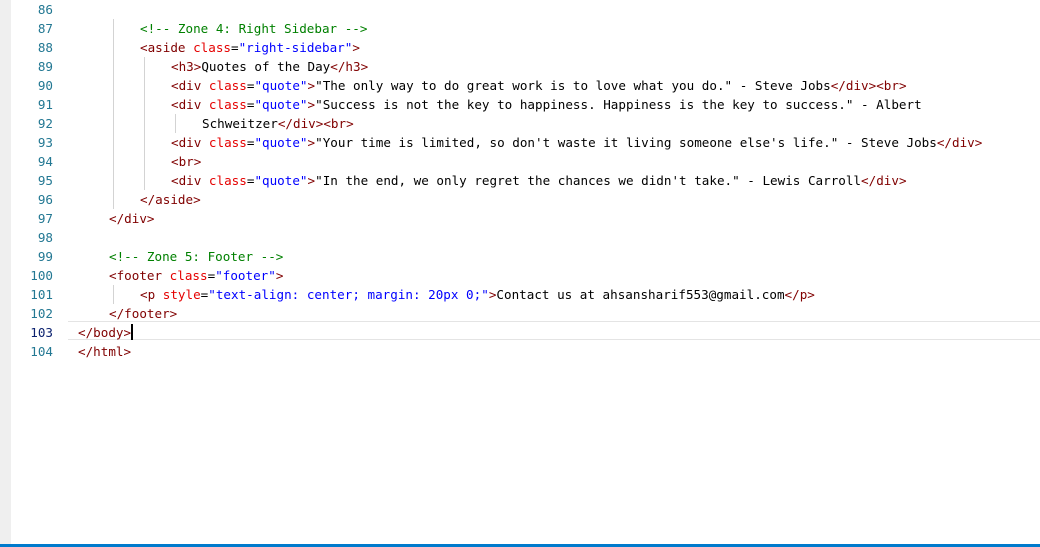  I want to click on line-number: 88, so click(45, 47).